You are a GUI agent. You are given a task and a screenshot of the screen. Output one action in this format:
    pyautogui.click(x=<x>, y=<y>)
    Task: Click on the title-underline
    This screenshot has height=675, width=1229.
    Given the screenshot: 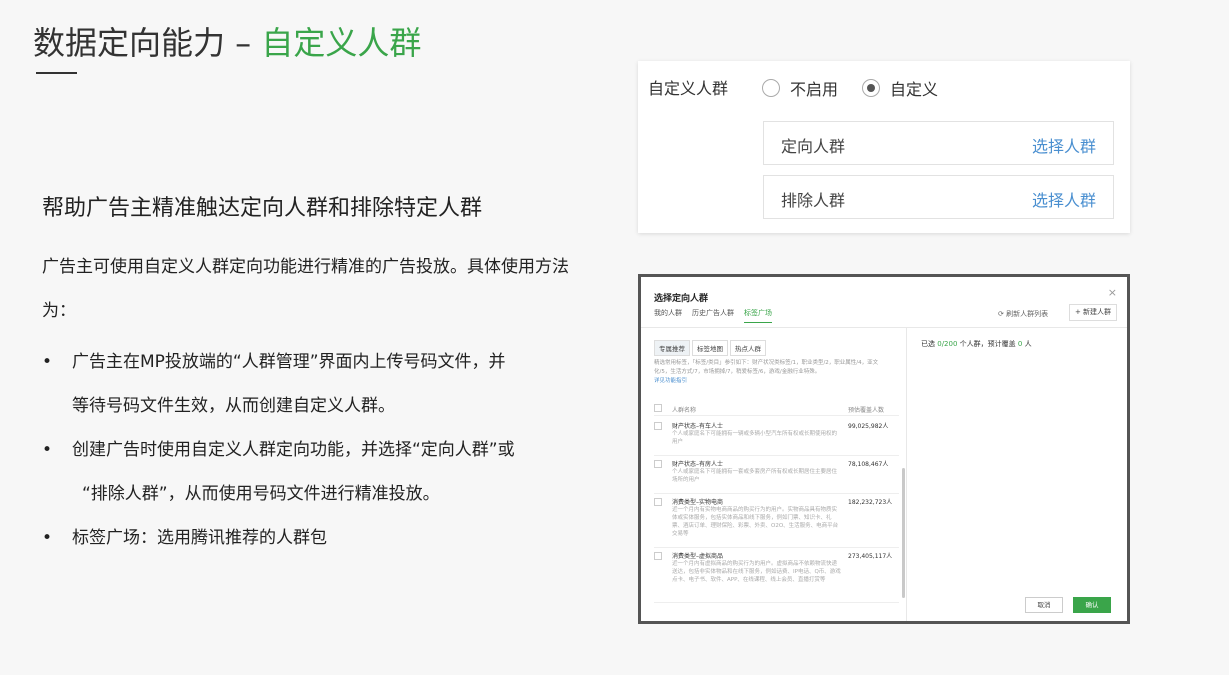 What is the action you would take?
    pyautogui.click(x=56, y=73)
    